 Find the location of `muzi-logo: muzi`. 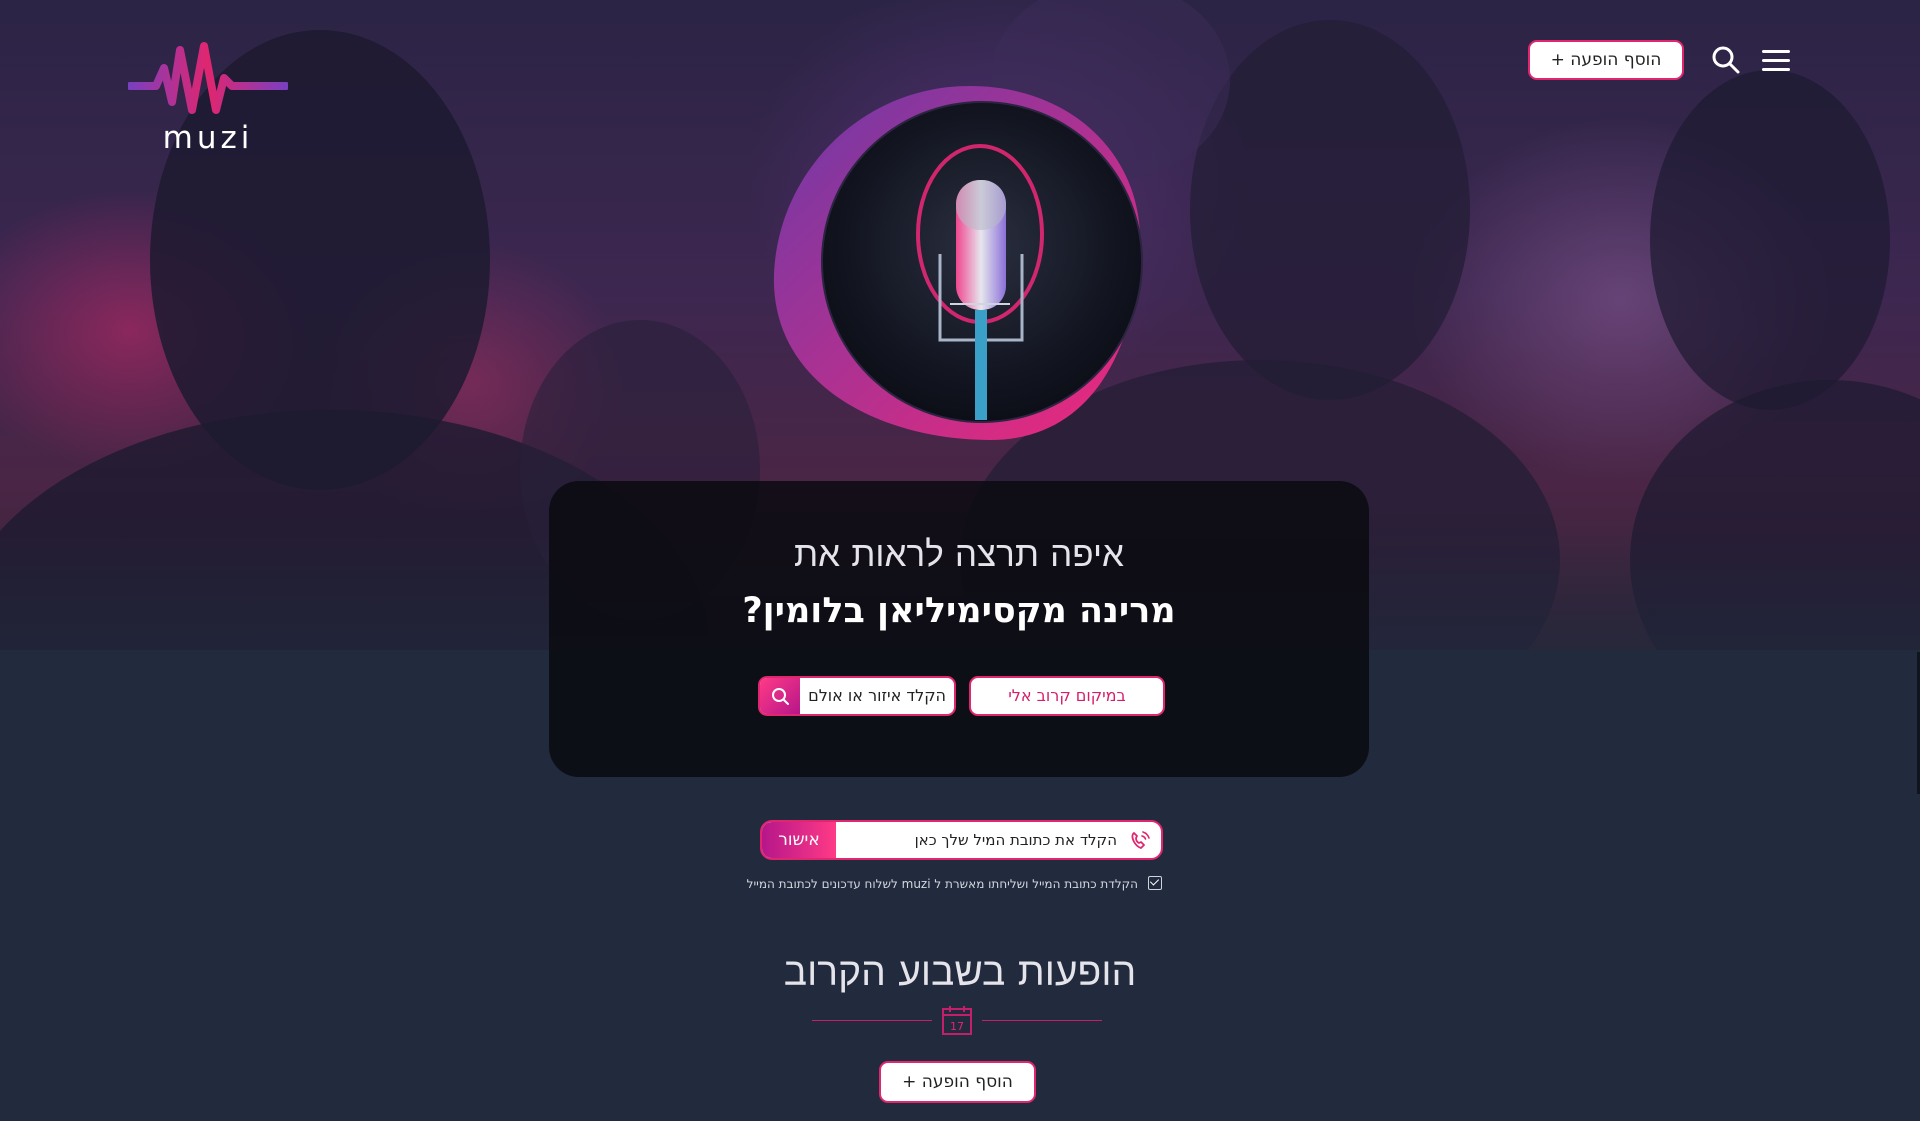

muzi-logo: muzi is located at coordinates (208, 97).